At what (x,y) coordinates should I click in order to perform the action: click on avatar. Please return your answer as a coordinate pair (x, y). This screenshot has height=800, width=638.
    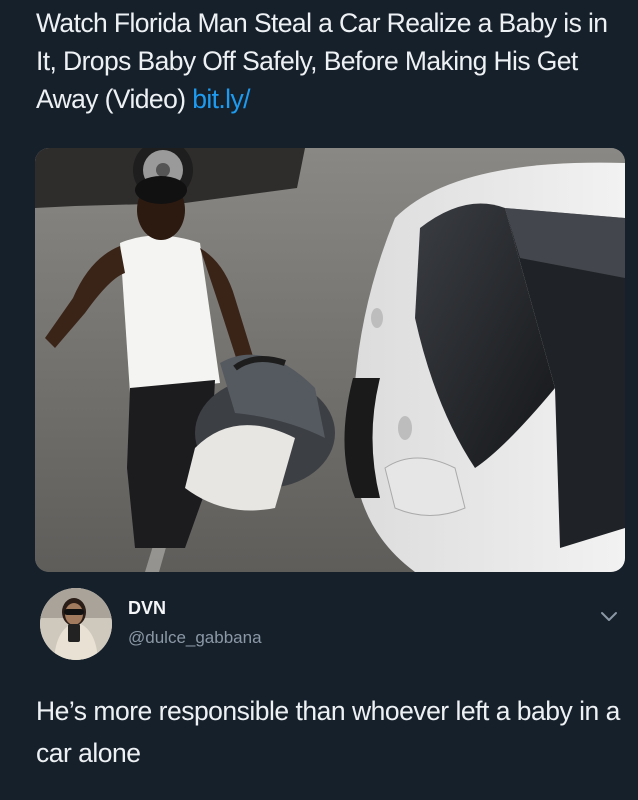
    Looking at the image, I should click on (76, 624).